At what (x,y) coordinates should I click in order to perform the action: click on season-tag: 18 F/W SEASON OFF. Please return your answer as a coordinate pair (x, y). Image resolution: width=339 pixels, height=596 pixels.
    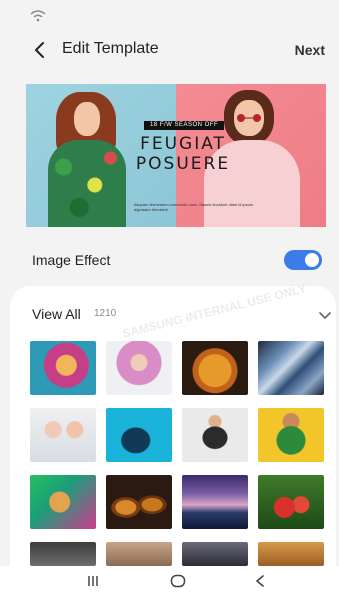
    Looking at the image, I should click on (184, 125).